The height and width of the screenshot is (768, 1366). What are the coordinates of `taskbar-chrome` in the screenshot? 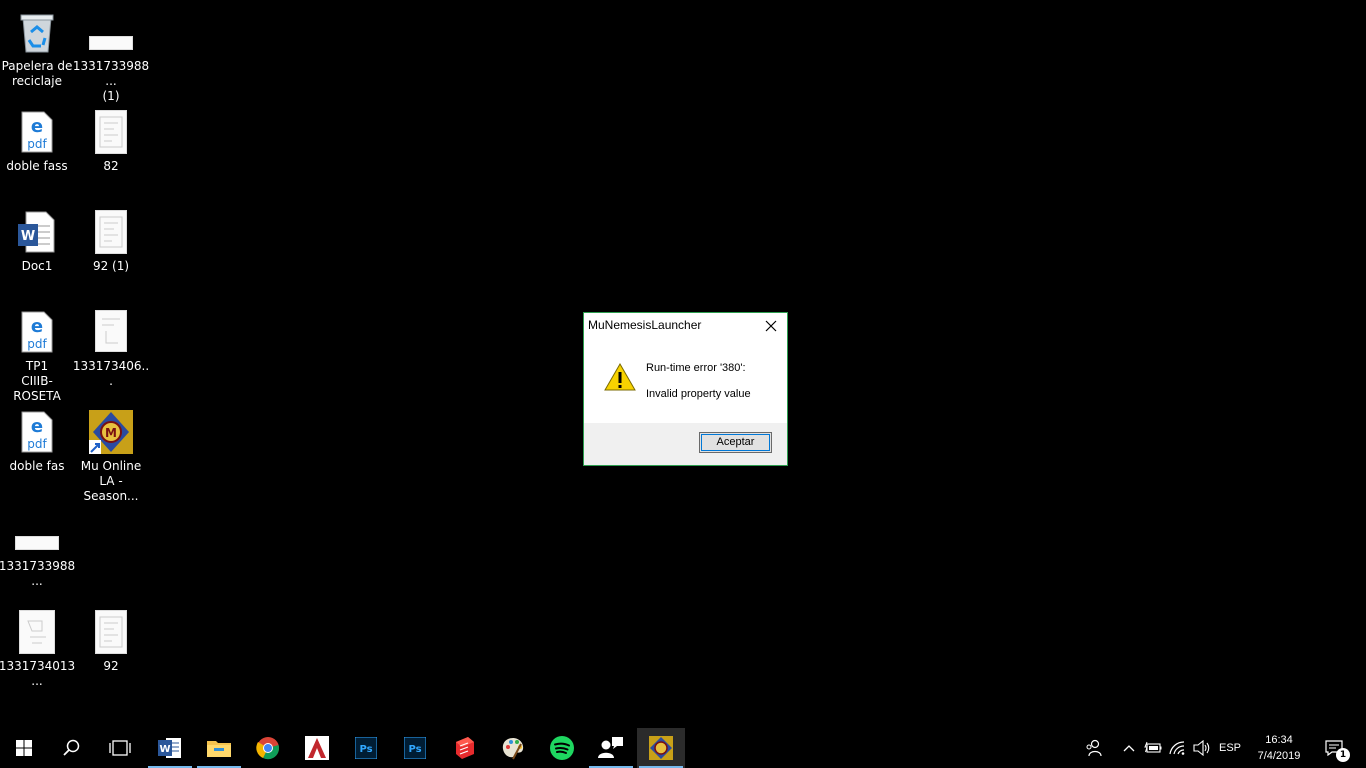 It's located at (268, 748).